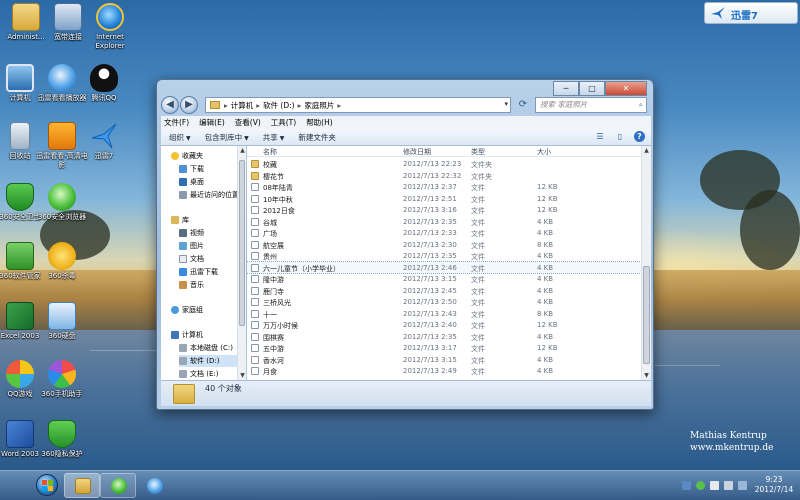 This screenshot has width=800, height=500. Describe the element at coordinates (620, 137) in the screenshot. I see `preview-pane-icon: ▯` at that location.